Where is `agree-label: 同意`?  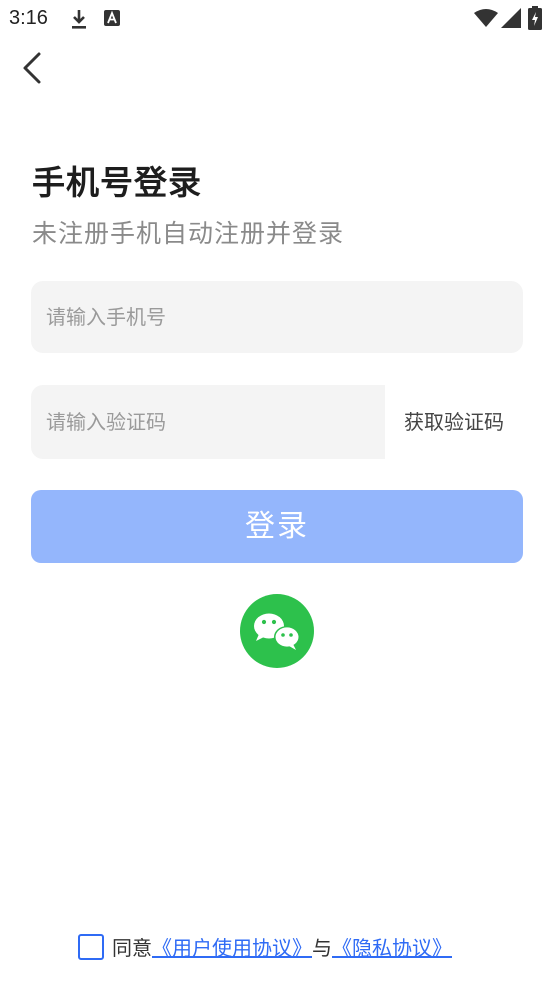 agree-label: 同意 is located at coordinates (132, 948).